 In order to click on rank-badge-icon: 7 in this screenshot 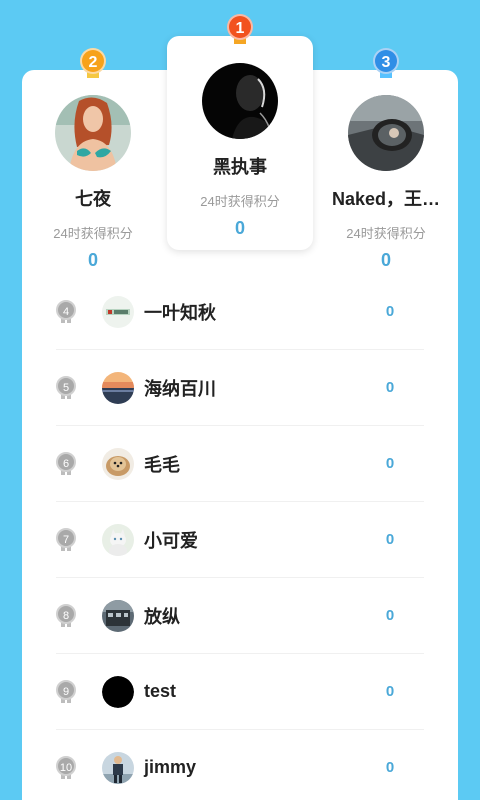, I will do `click(66, 539)`.